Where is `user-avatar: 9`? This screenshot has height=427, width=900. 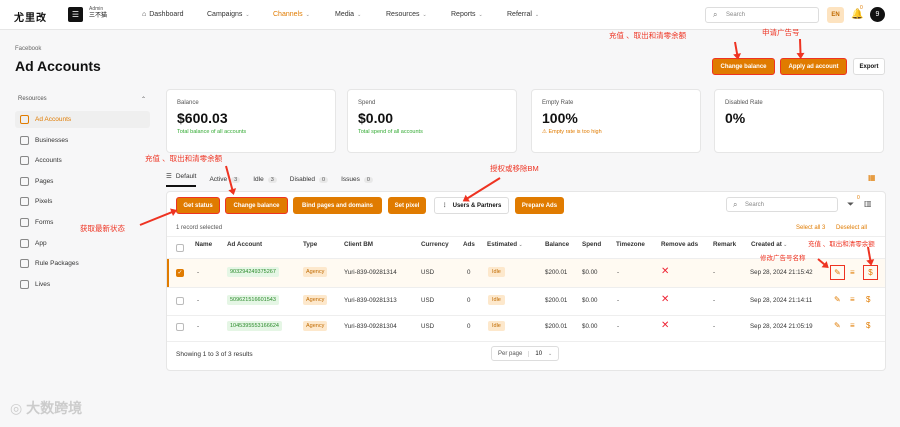
user-avatar: 9 is located at coordinates (877, 14).